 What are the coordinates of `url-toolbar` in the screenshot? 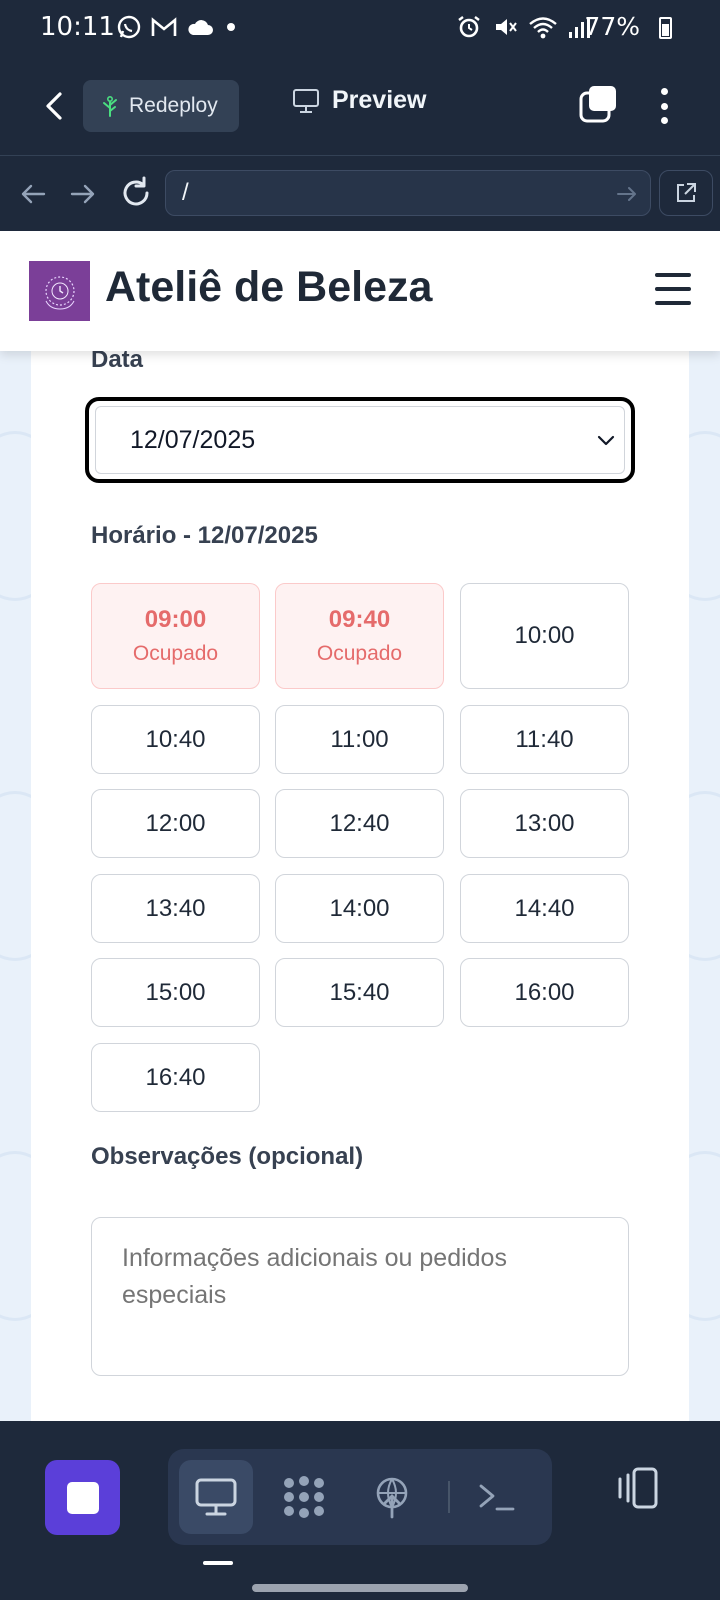 It's located at (360, 194).